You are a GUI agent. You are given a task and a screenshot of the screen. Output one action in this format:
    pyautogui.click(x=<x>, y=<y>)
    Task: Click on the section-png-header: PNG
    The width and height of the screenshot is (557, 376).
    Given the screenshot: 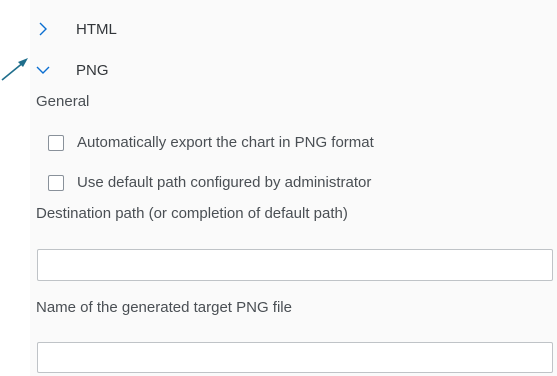 What is the action you would take?
    pyautogui.click(x=69, y=70)
    